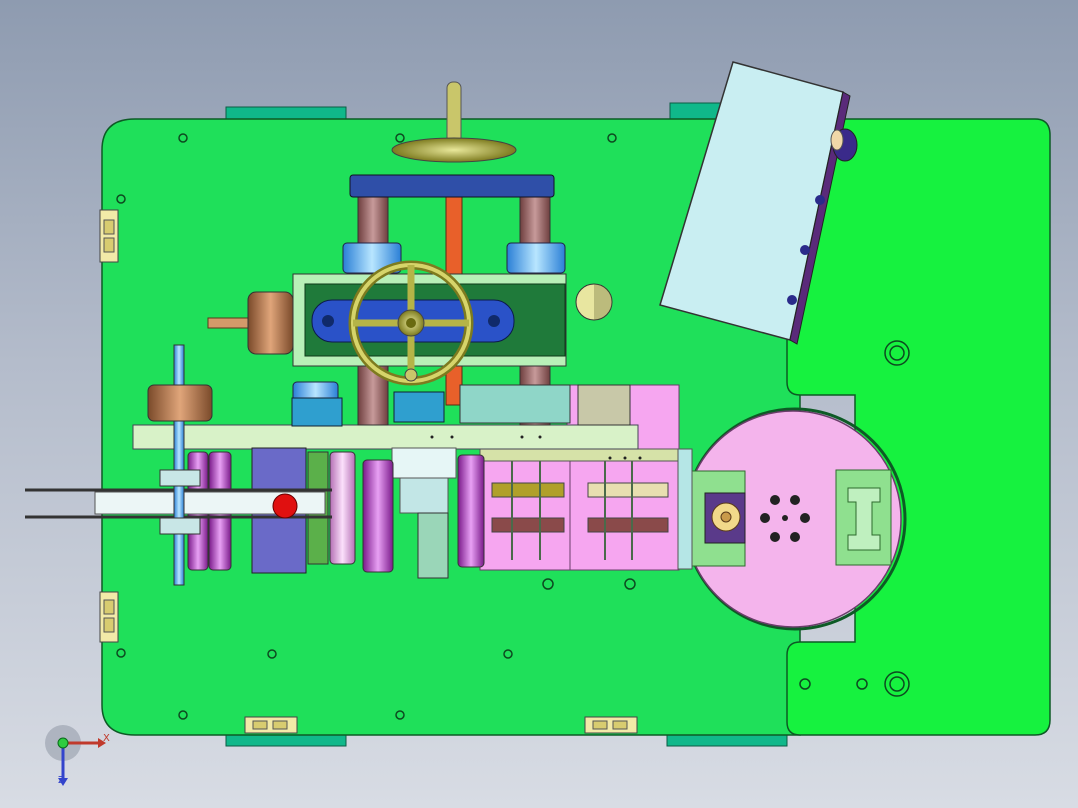 This screenshot has height=808, width=1078. I want to click on y-axis-dot, so click(63, 743).